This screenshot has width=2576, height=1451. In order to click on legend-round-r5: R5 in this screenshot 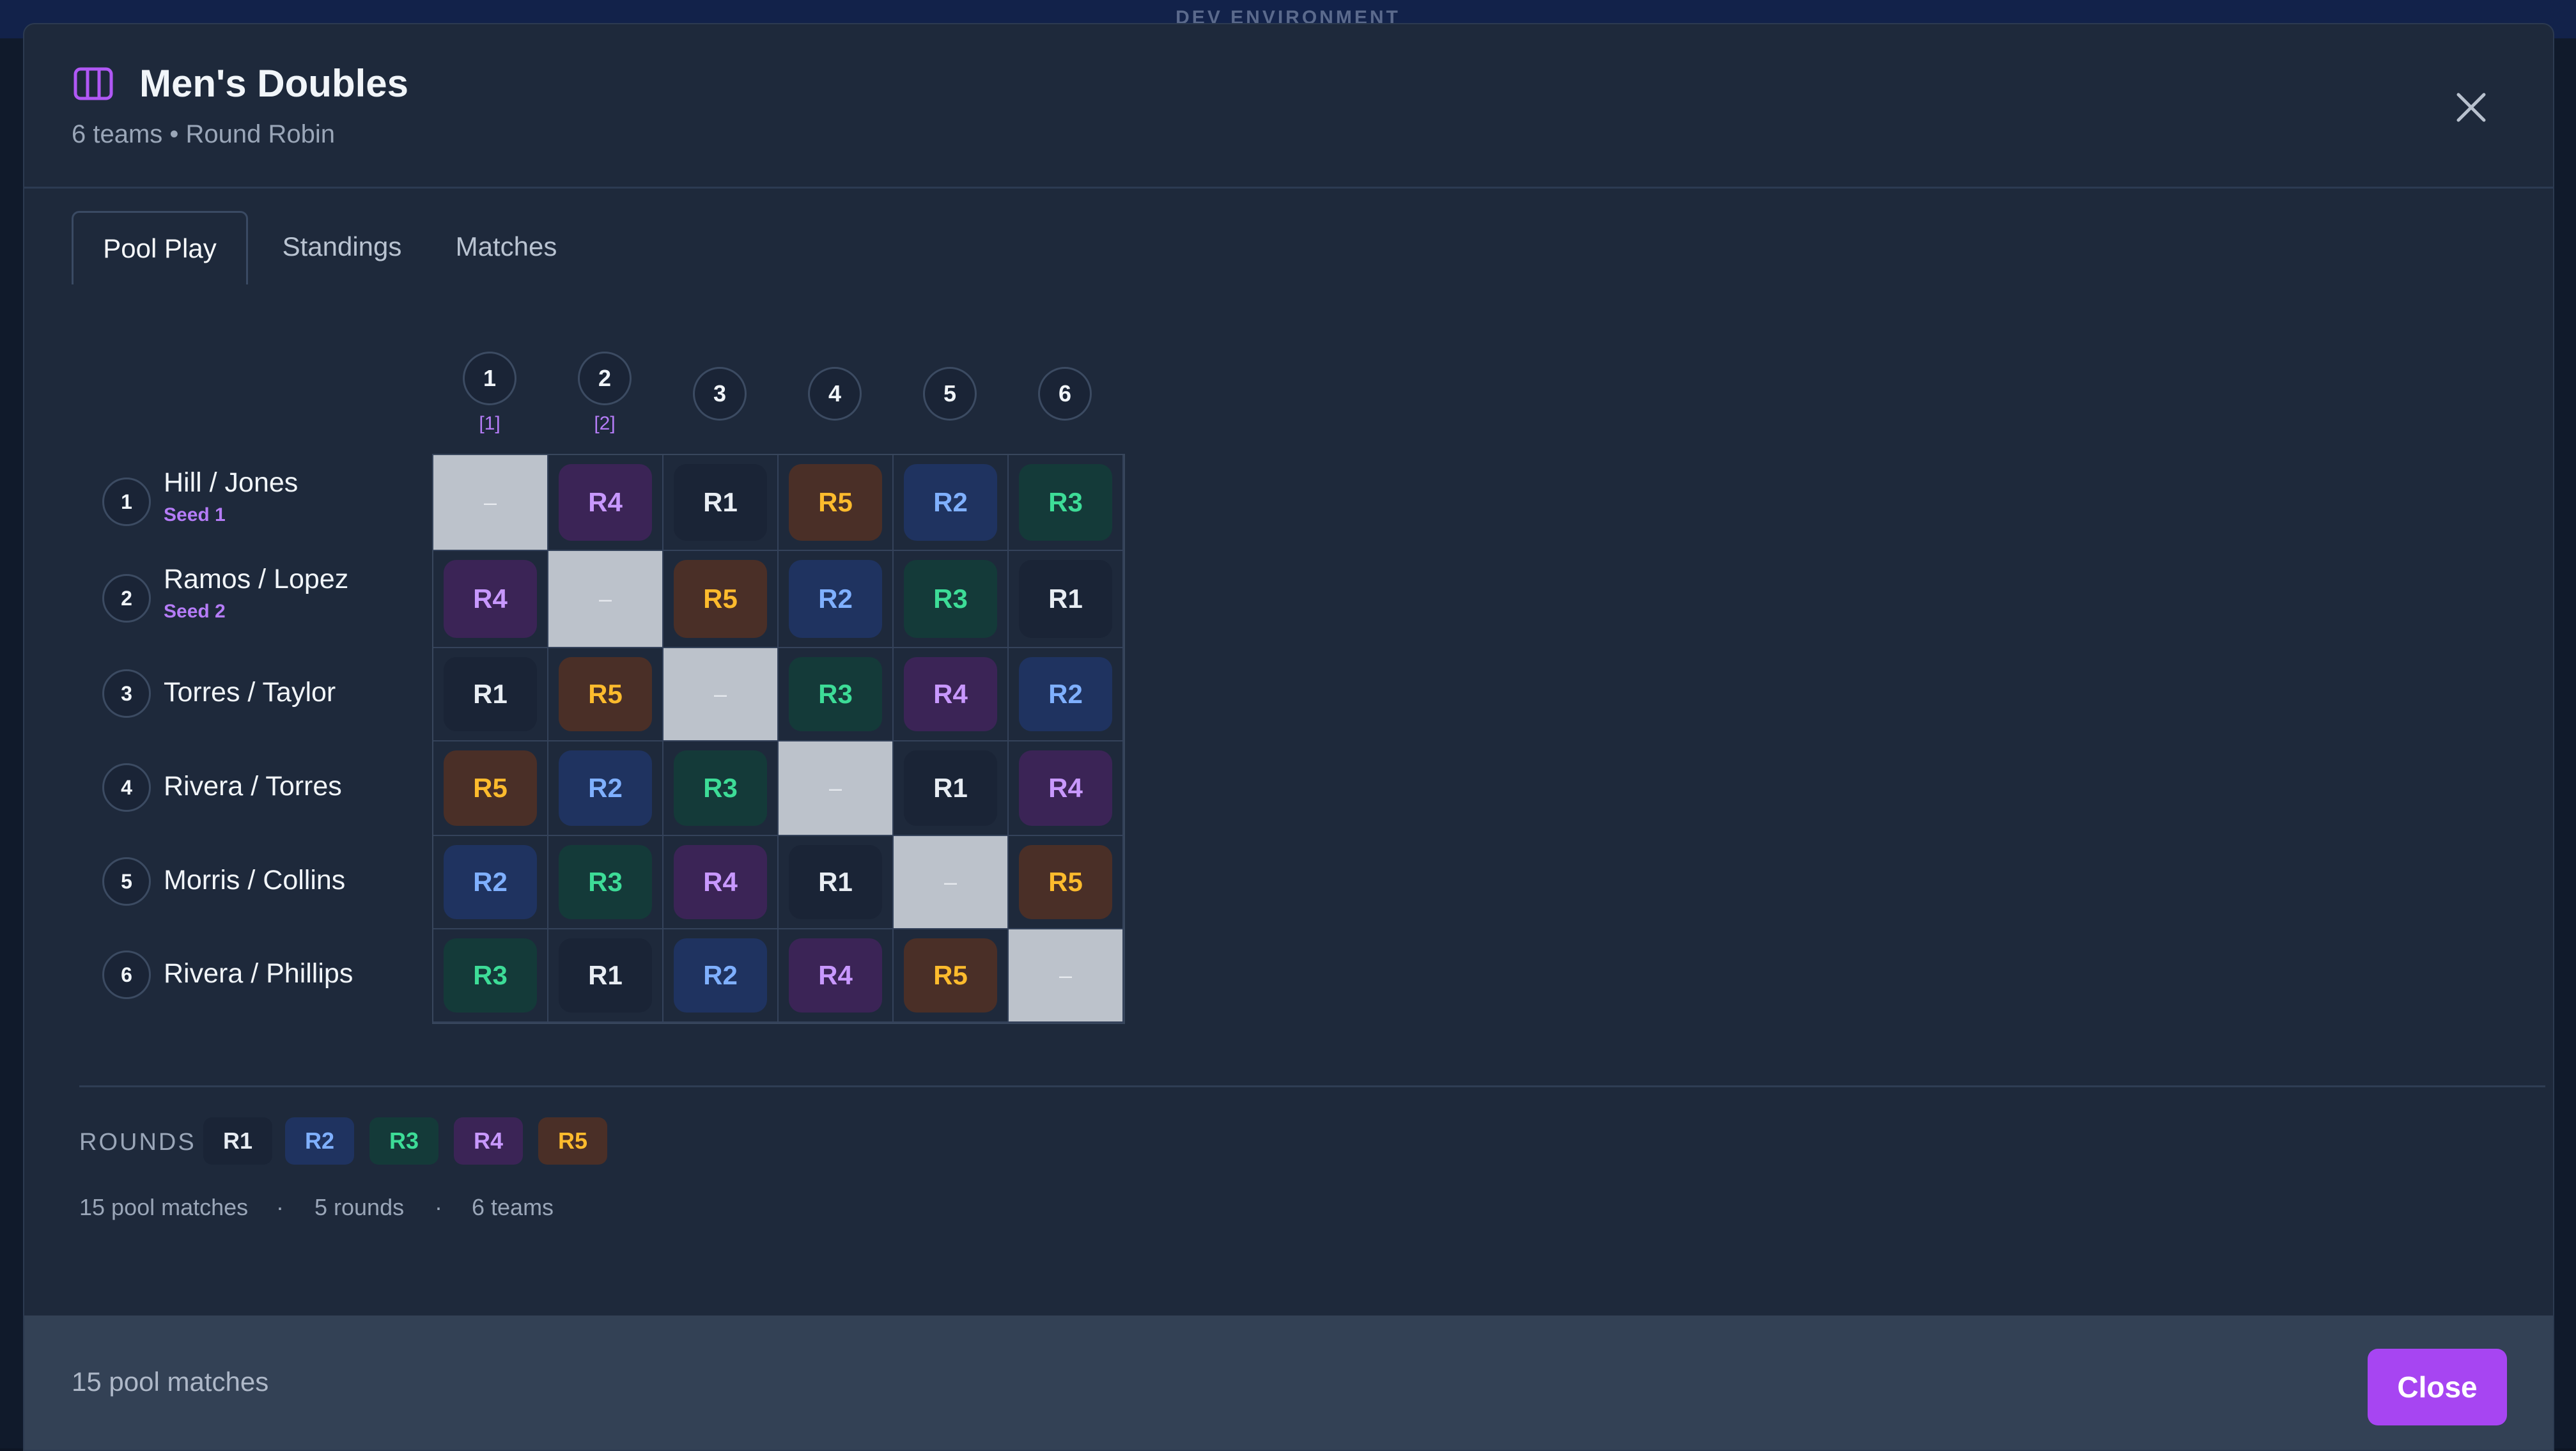, I will do `click(572, 1141)`.